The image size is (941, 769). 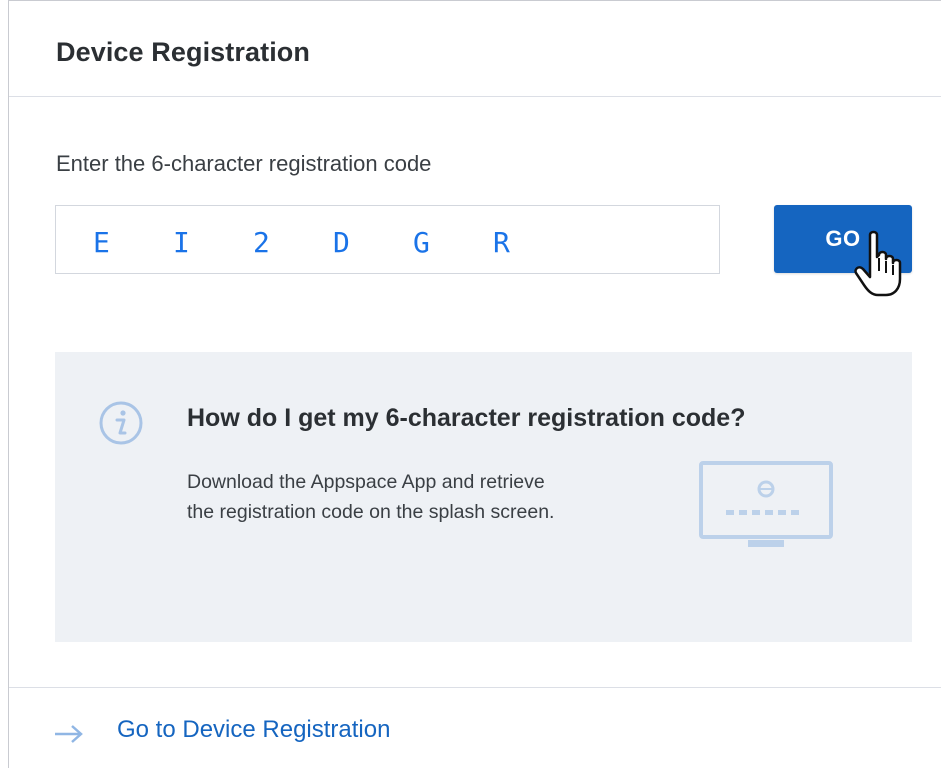 I want to click on code-characters: E I 2 D G R, so click(x=333, y=242).